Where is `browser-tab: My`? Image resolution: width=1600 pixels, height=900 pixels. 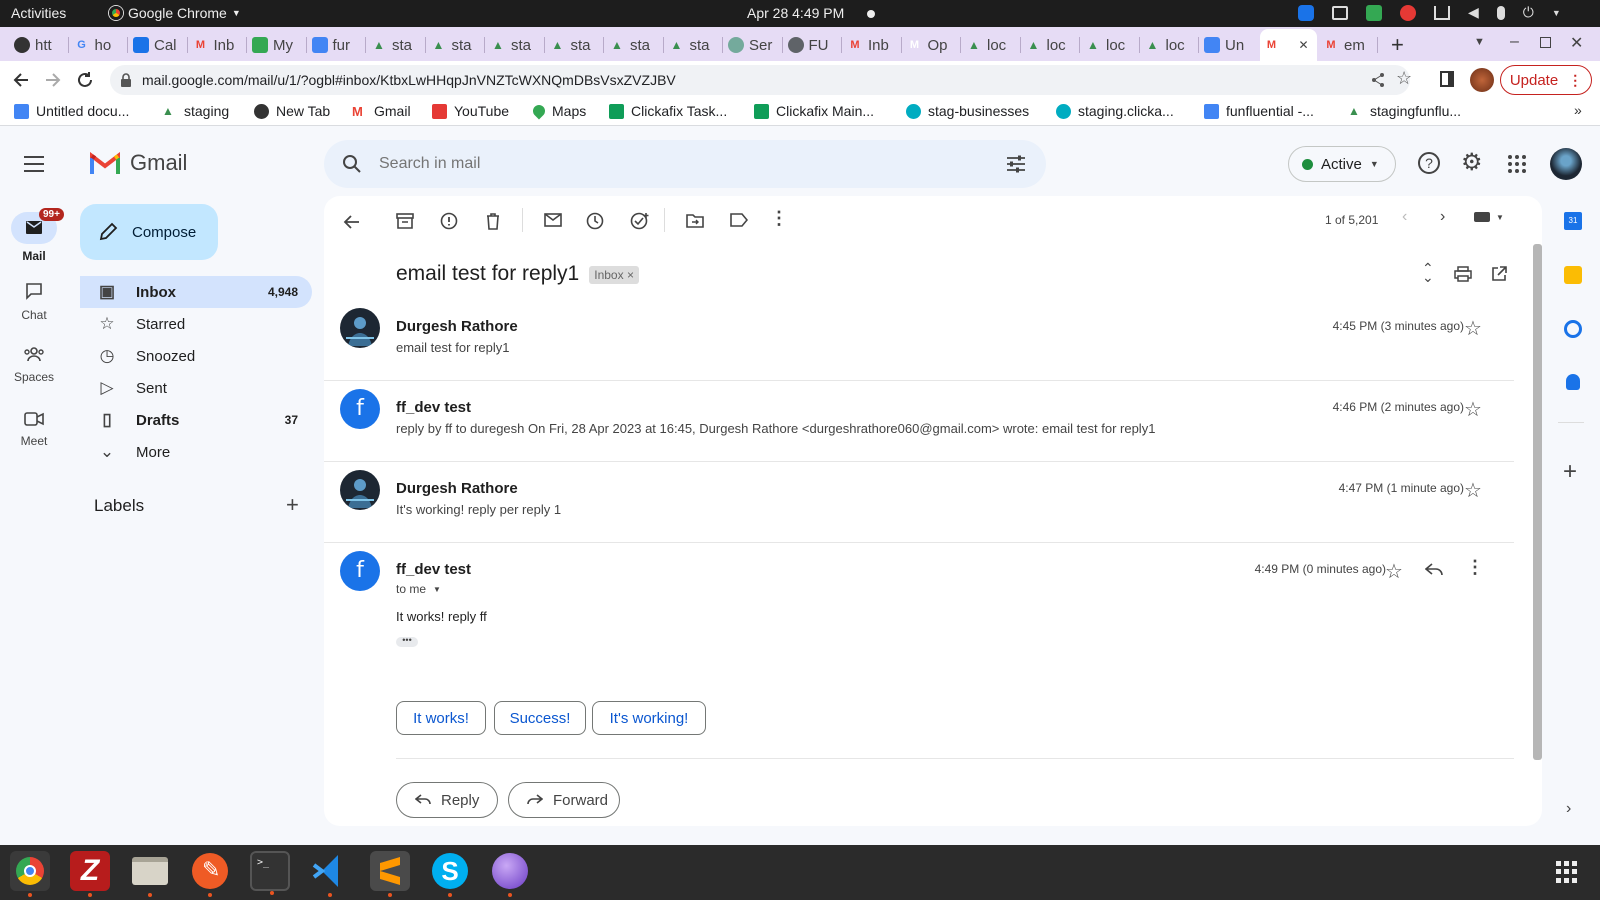 browser-tab: My is located at coordinates (277, 45).